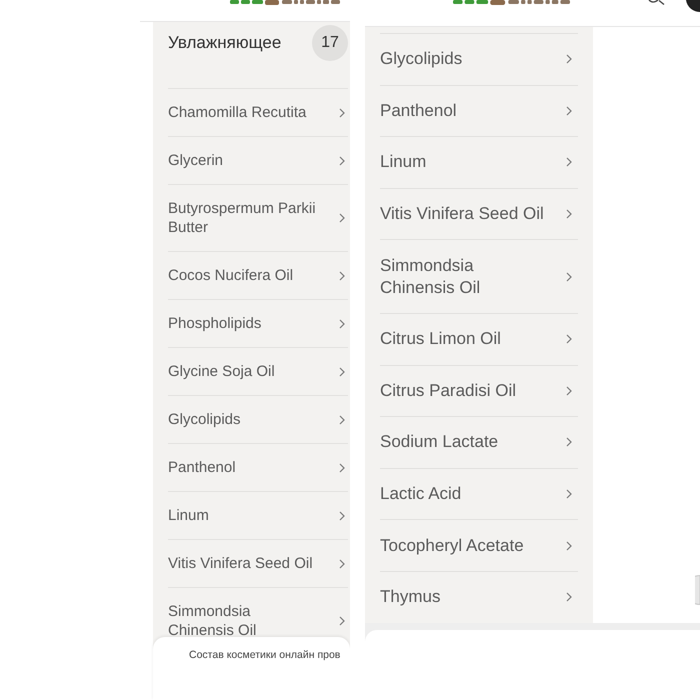 The width and height of the screenshot is (700, 700). I want to click on ingredient-item: Citrus Paradisi Oil, so click(479, 390).